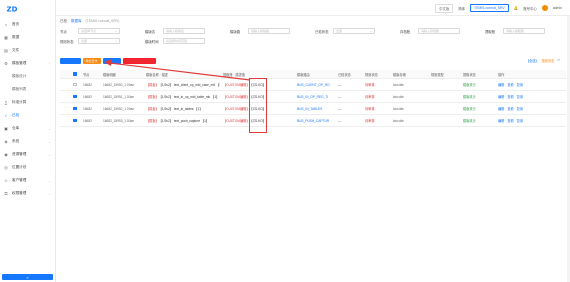 The width and height of the screenshot is (570, 282). I want to click on select-all-checkbox-cell, so click(76, 74).